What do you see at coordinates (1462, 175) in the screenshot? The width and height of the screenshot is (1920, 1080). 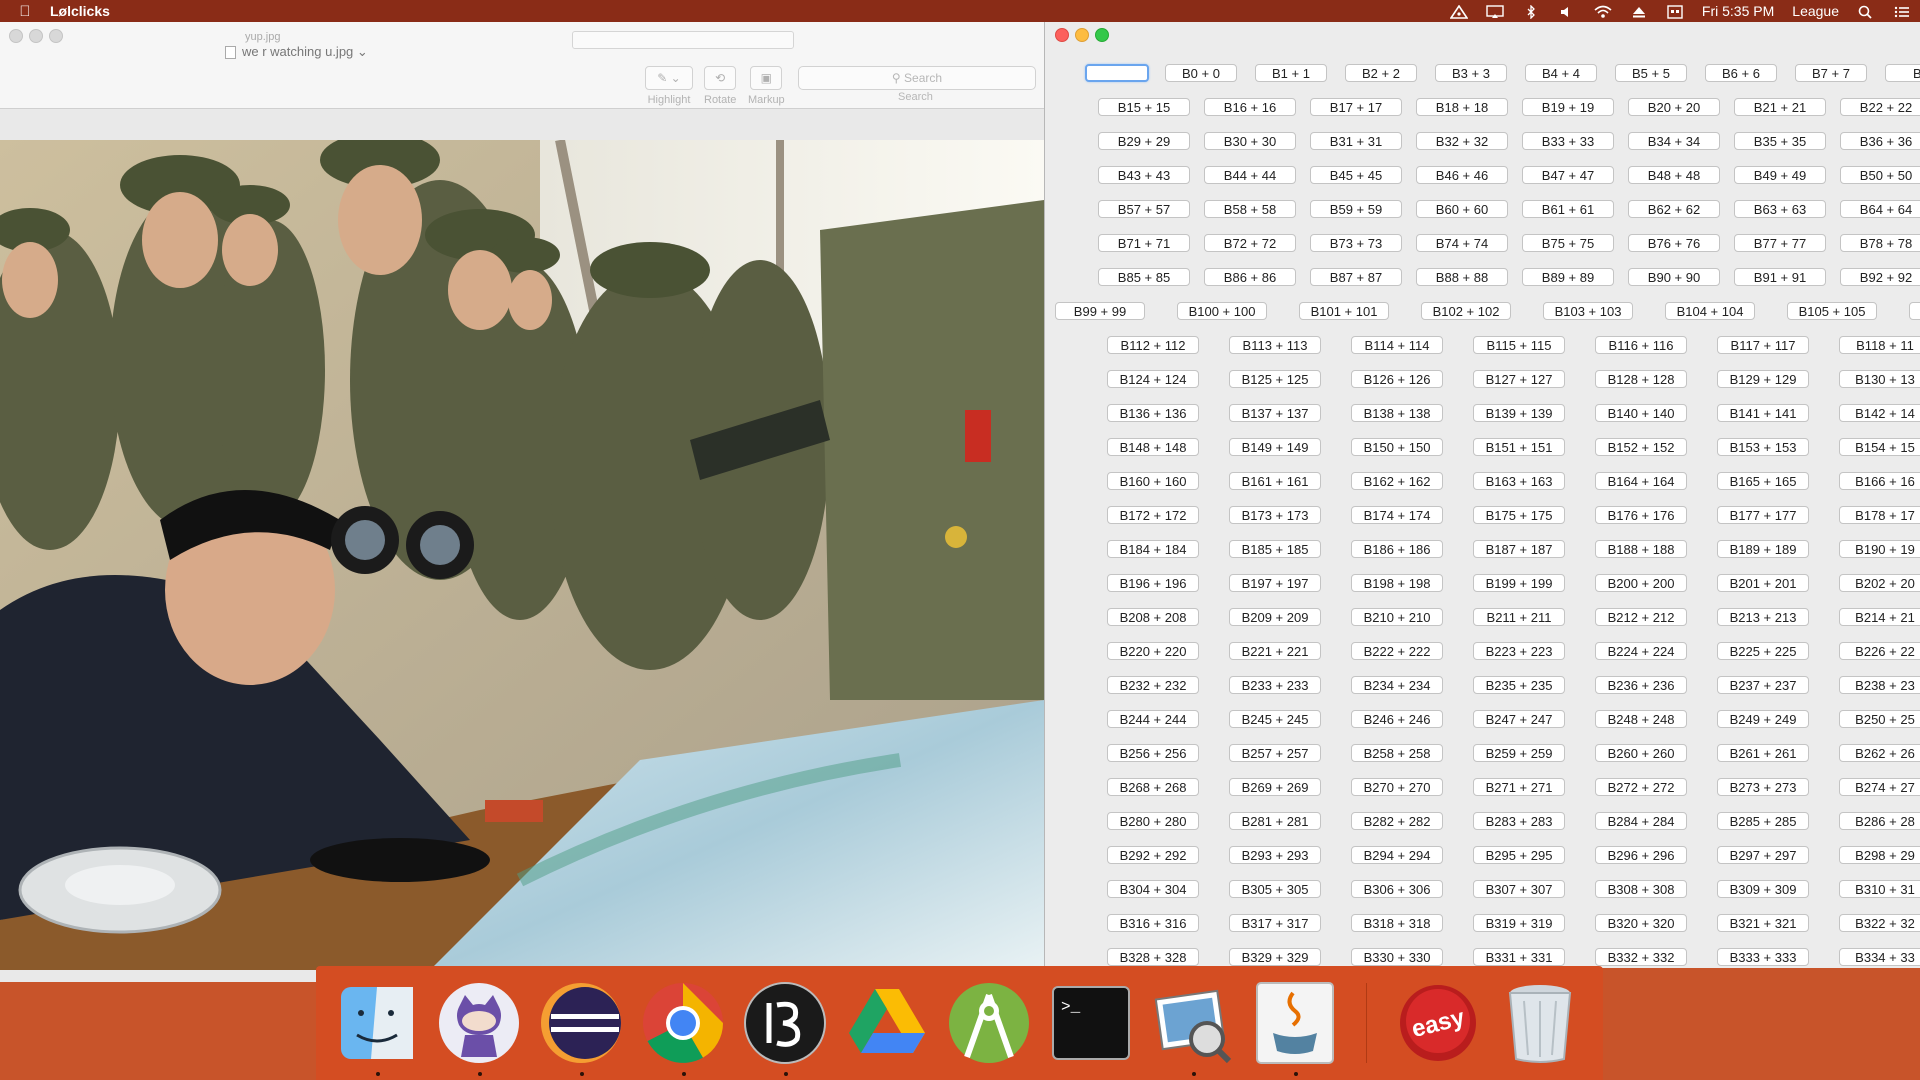 I see `grid-button: B46 + 46` at bounding box center [1462, 175].